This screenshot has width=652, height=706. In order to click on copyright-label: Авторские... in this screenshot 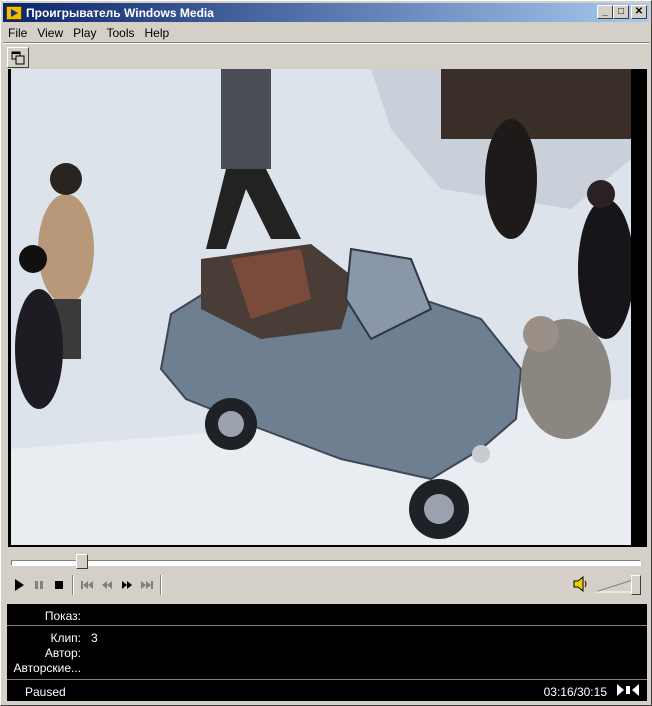, I will do `click(47, 668)`.